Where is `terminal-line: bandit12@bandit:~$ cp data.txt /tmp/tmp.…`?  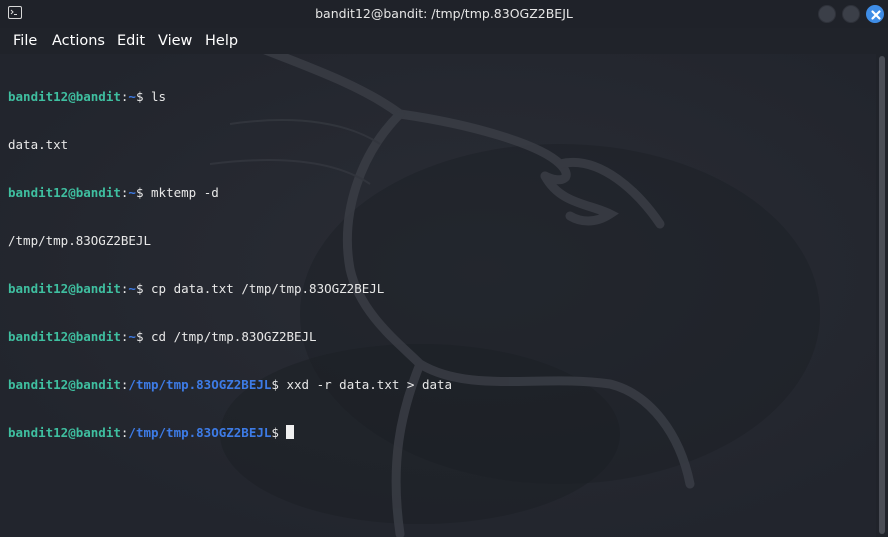
terminal-line: bandit12@bandit:~$ cp data.txt /tmp/tmp.… is located at coordinates (196, 288).